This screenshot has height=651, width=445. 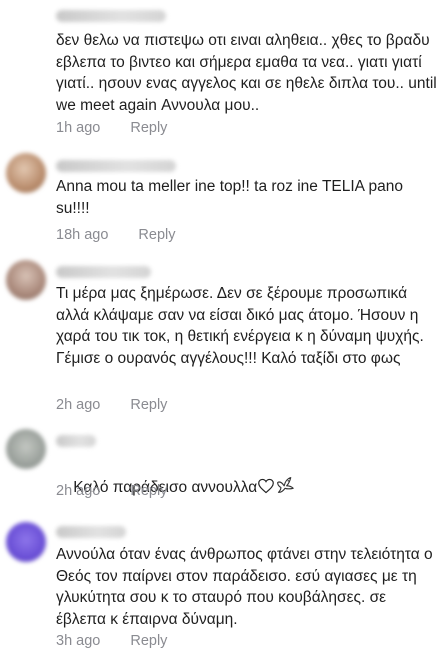 What do you see at coordinates (286, 484) in the screenshot?
I see `dove-emoji-icon` at bounding box center [286, 484].